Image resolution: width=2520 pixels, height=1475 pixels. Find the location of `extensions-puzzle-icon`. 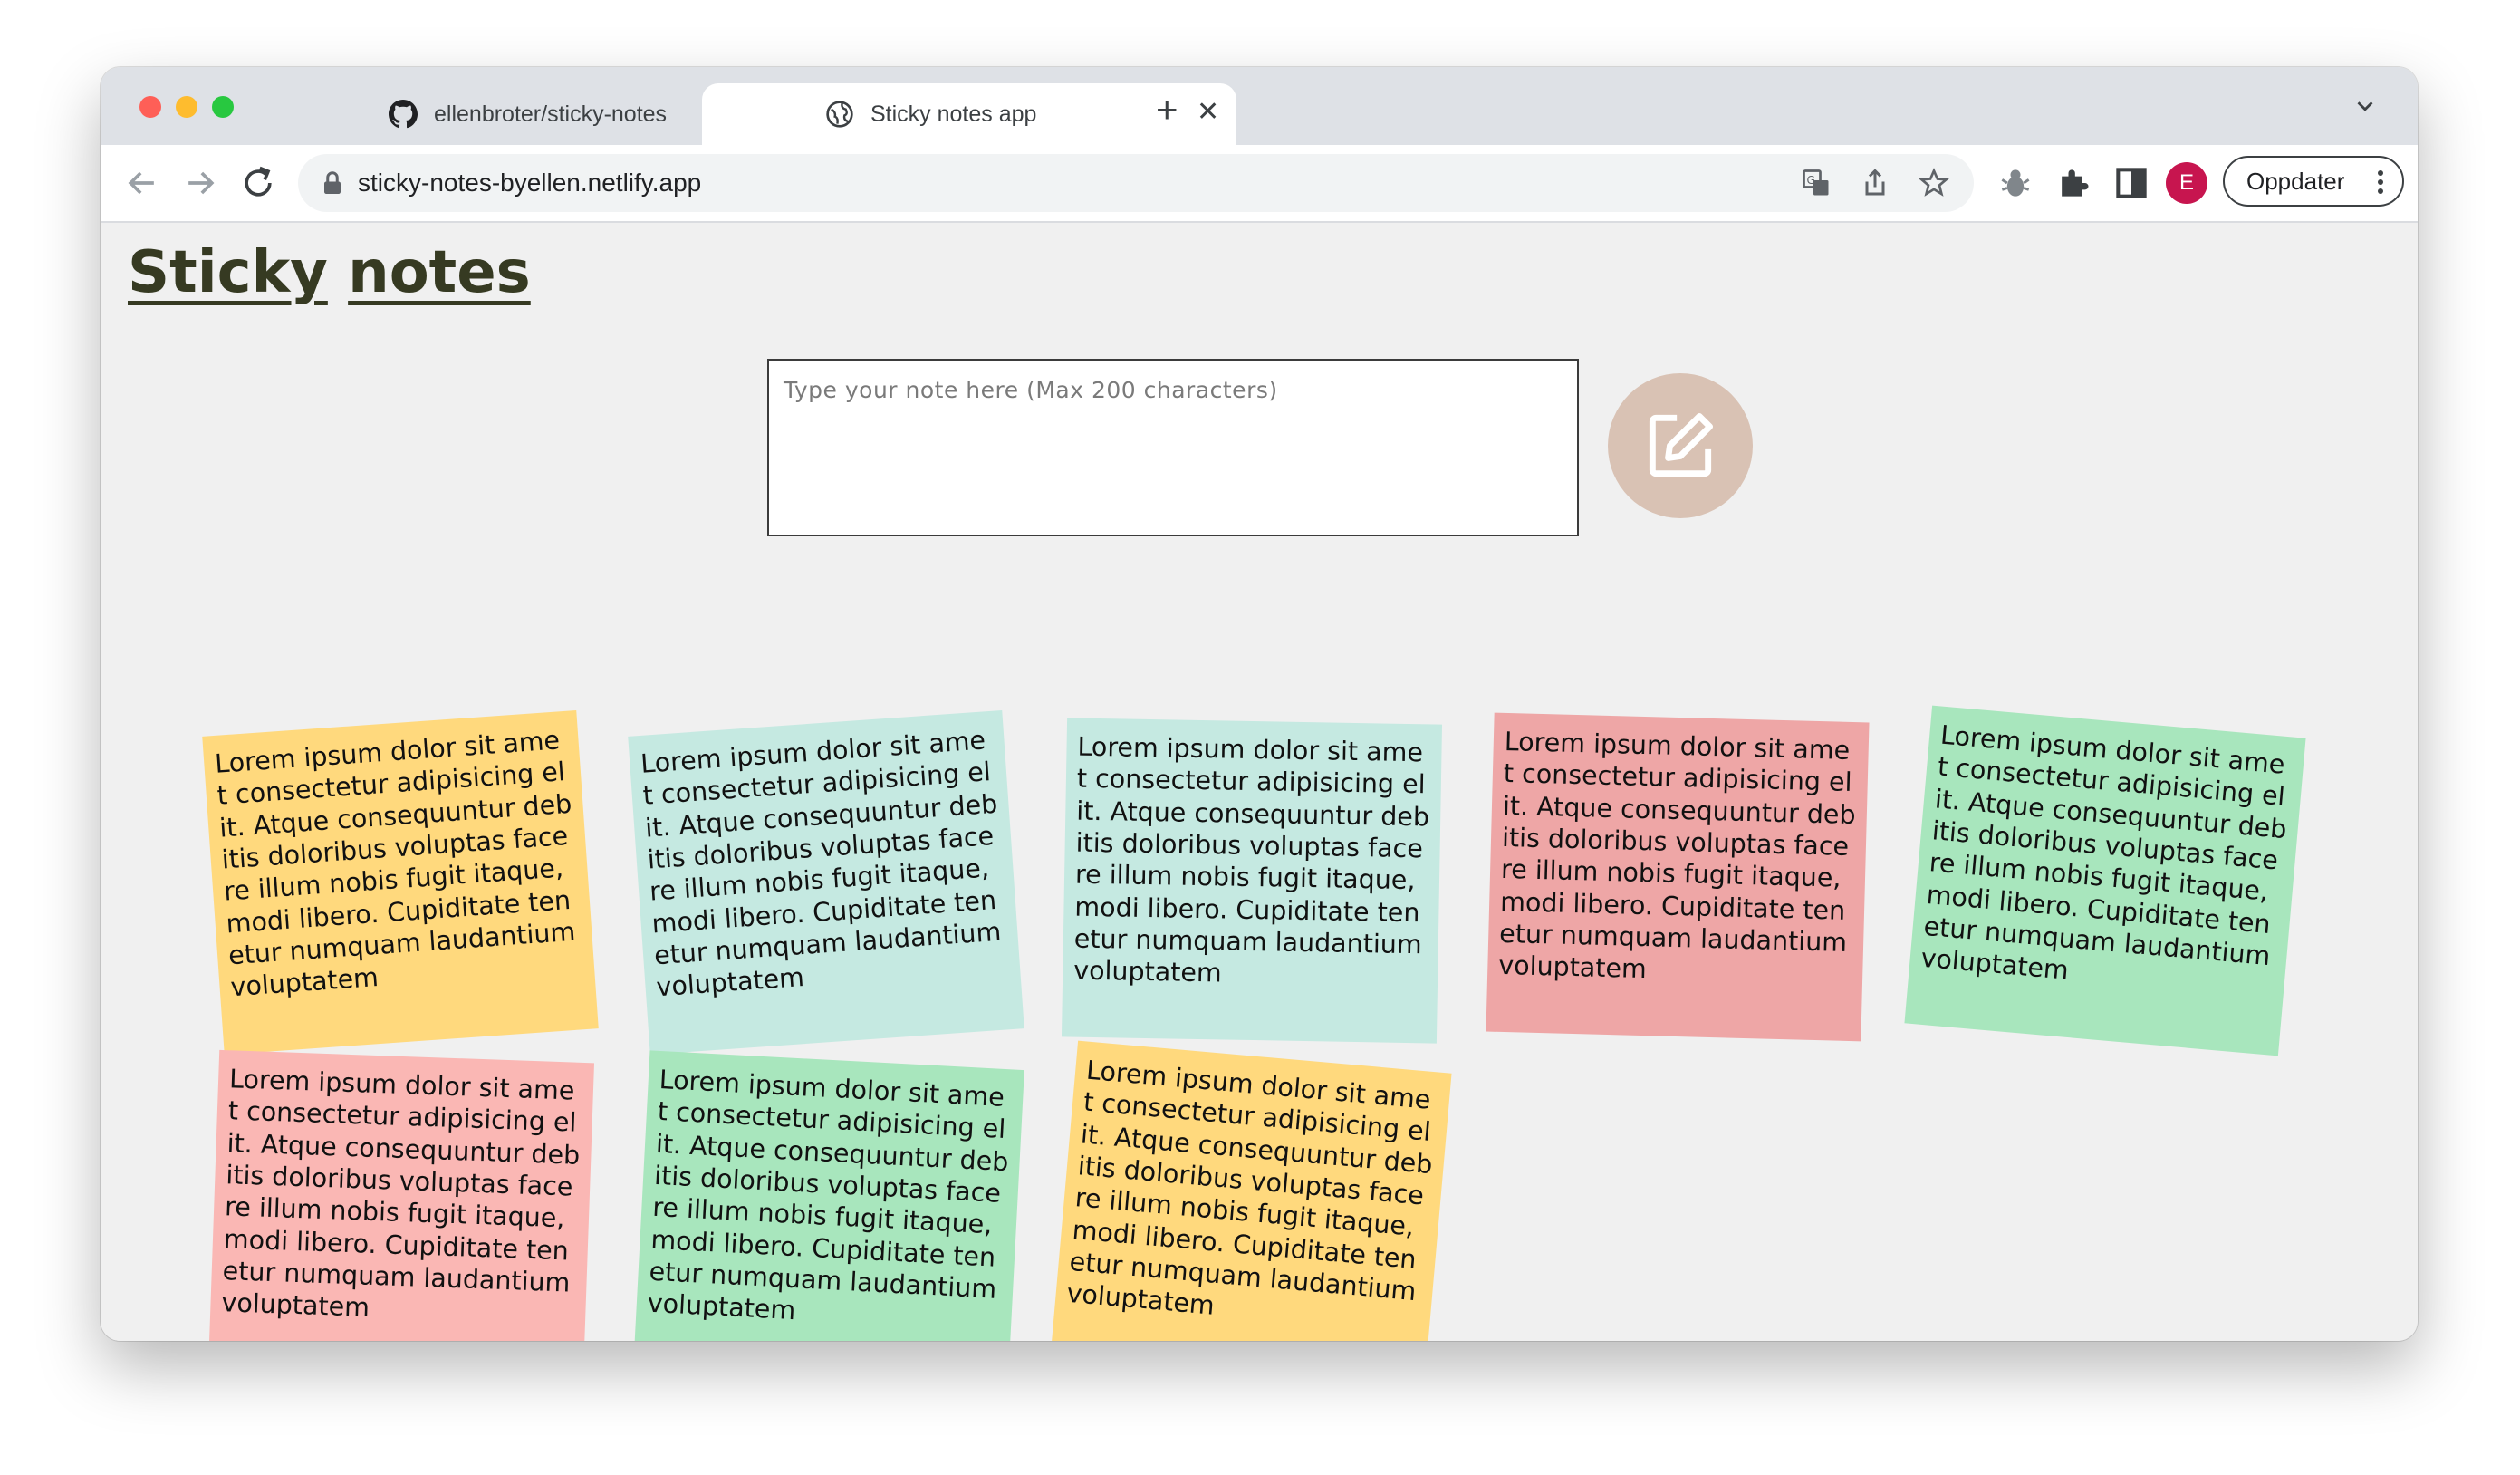

extensions-puzzle-icon is located at coordinates (2073, 183).